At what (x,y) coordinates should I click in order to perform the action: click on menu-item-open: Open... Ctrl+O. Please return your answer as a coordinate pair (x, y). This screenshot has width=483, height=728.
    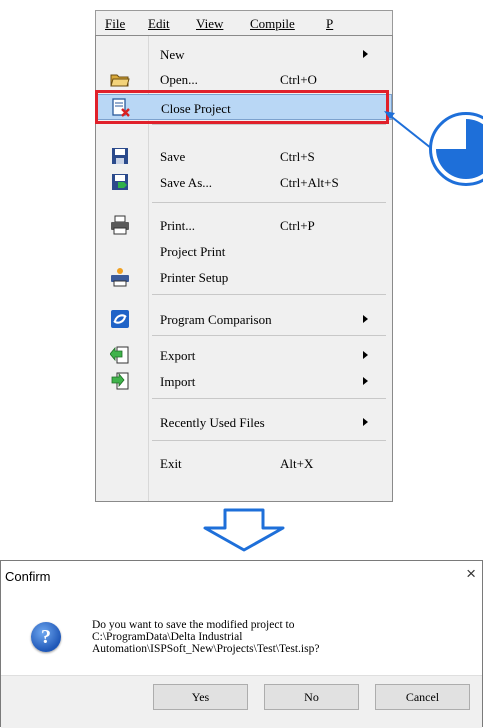
    Looking at the image, I should click on (244, 79).